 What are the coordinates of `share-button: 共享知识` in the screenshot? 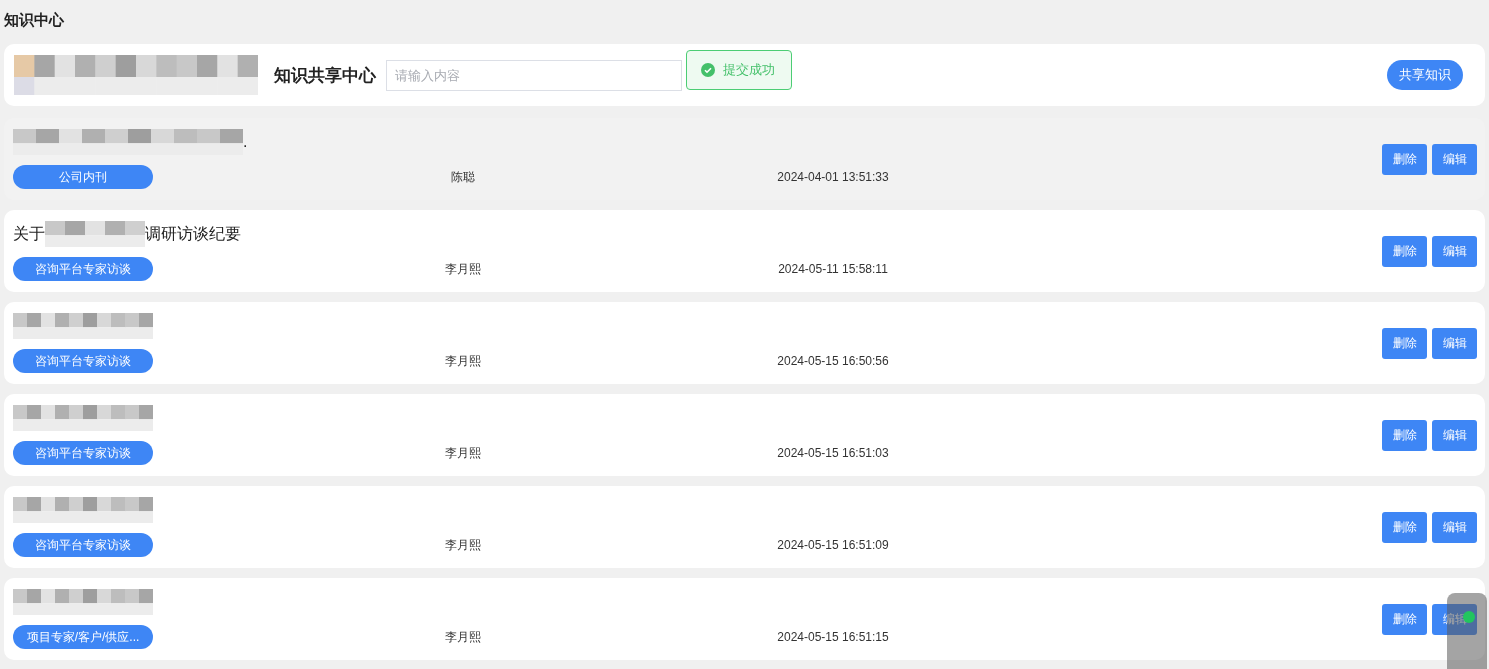 It's located at (1425, 75).